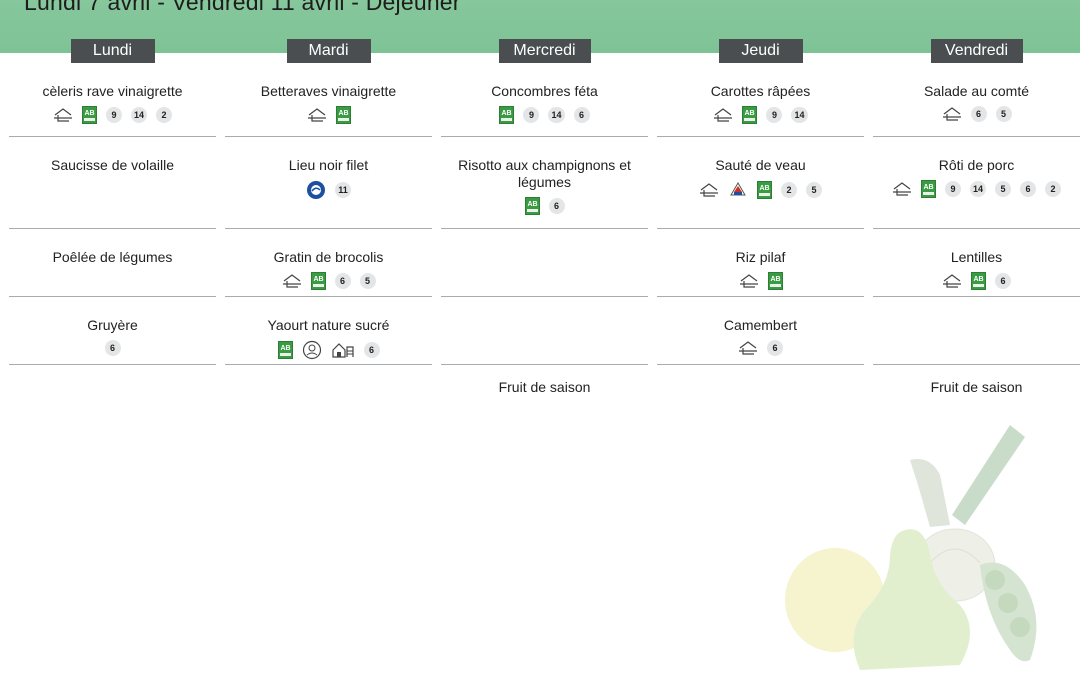 The height and width of the screenshot is (675, 1080). What do you see at coordinates (976, 257) in the screenshot?
I see `dish-name: Lentilles` at bounding box center [976, 257].